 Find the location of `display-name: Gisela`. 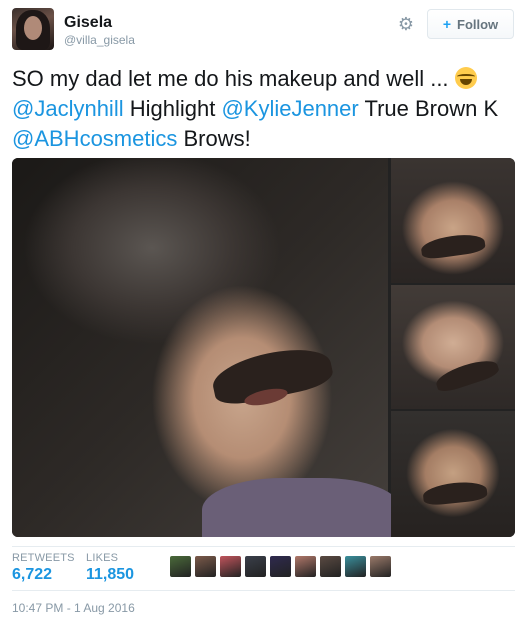

display-name: Gisela is located at coordinates (88, 23).